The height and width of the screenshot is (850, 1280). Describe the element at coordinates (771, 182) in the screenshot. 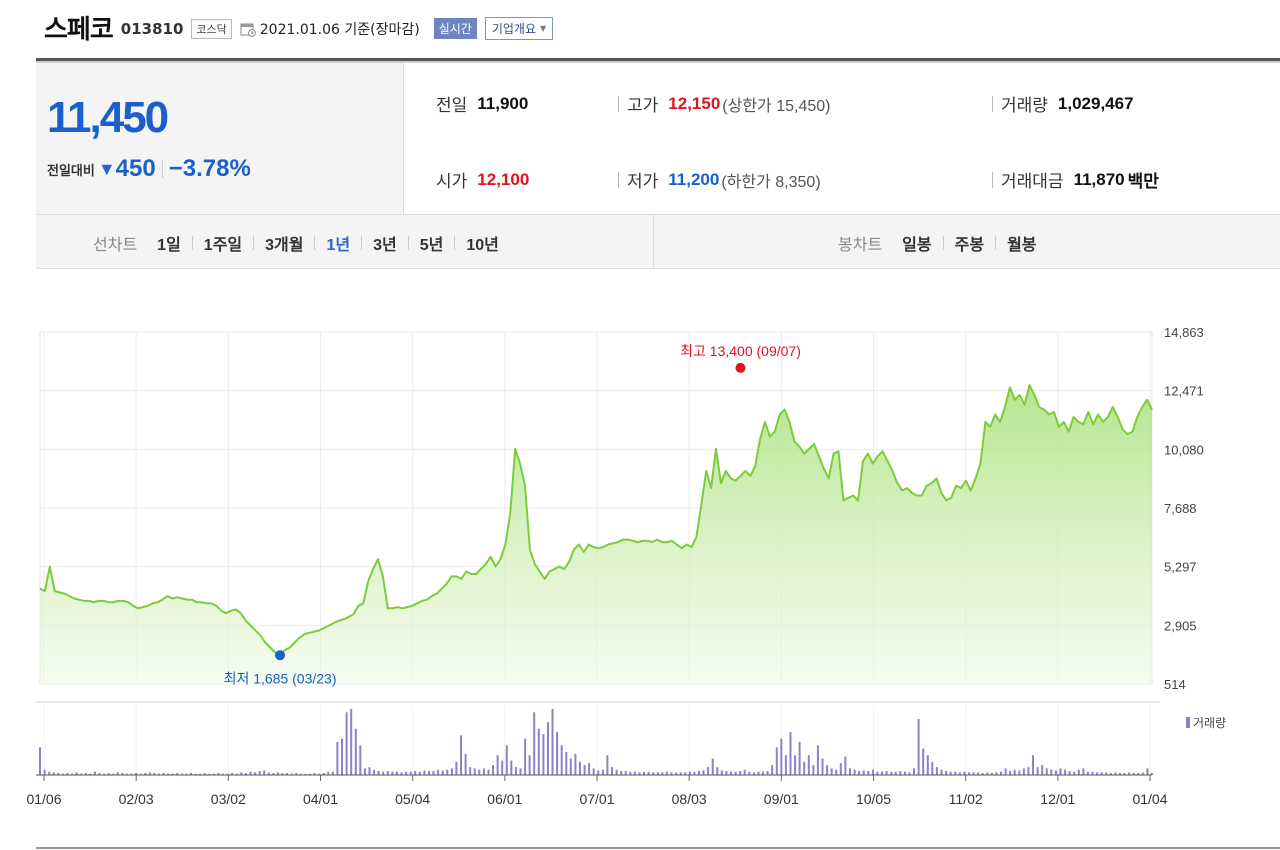

I see `stat-sub: (하한가 8,350)` at that location.